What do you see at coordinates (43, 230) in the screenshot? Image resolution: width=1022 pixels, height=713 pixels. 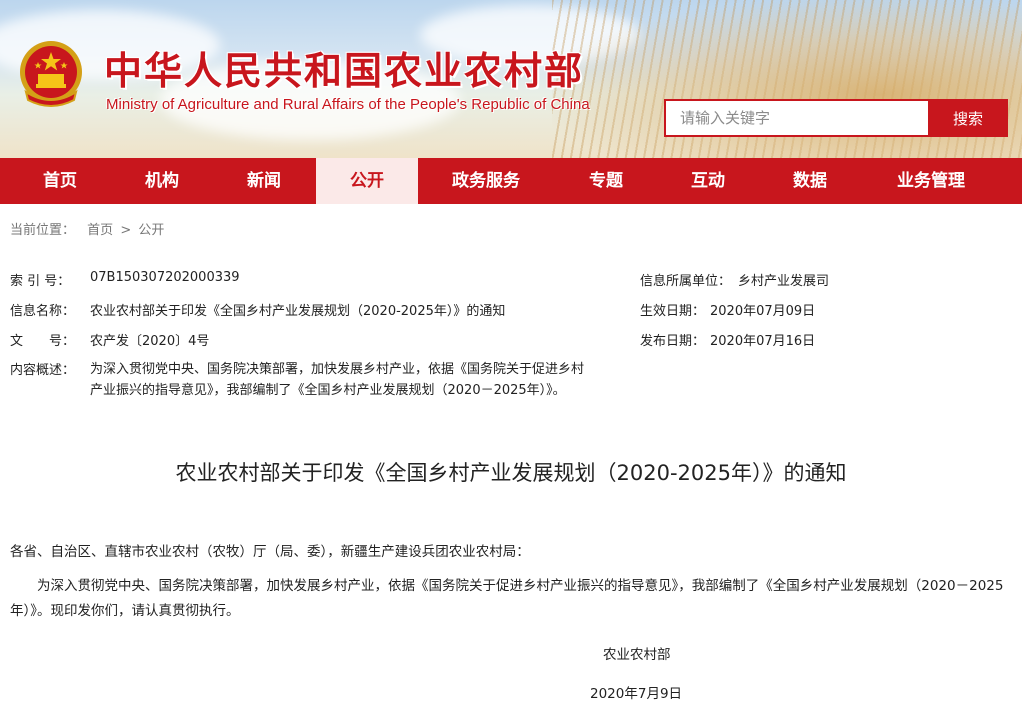 I see `breadcrumb-prefix: 当前位置：` at bounding box center [43, 230].